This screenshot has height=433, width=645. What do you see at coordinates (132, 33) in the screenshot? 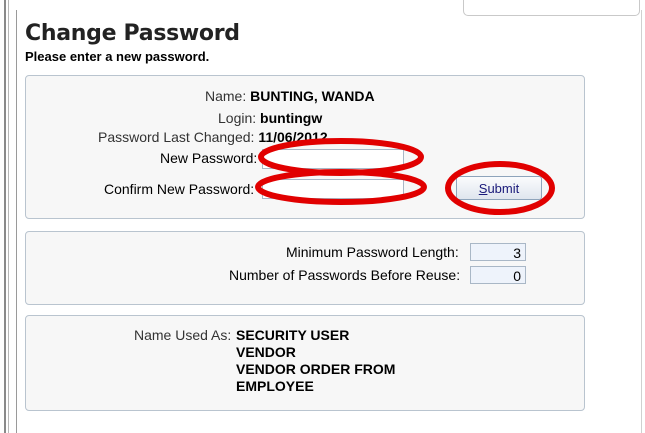
I see `page-title: Change Password` at bounding box center [132, 33].